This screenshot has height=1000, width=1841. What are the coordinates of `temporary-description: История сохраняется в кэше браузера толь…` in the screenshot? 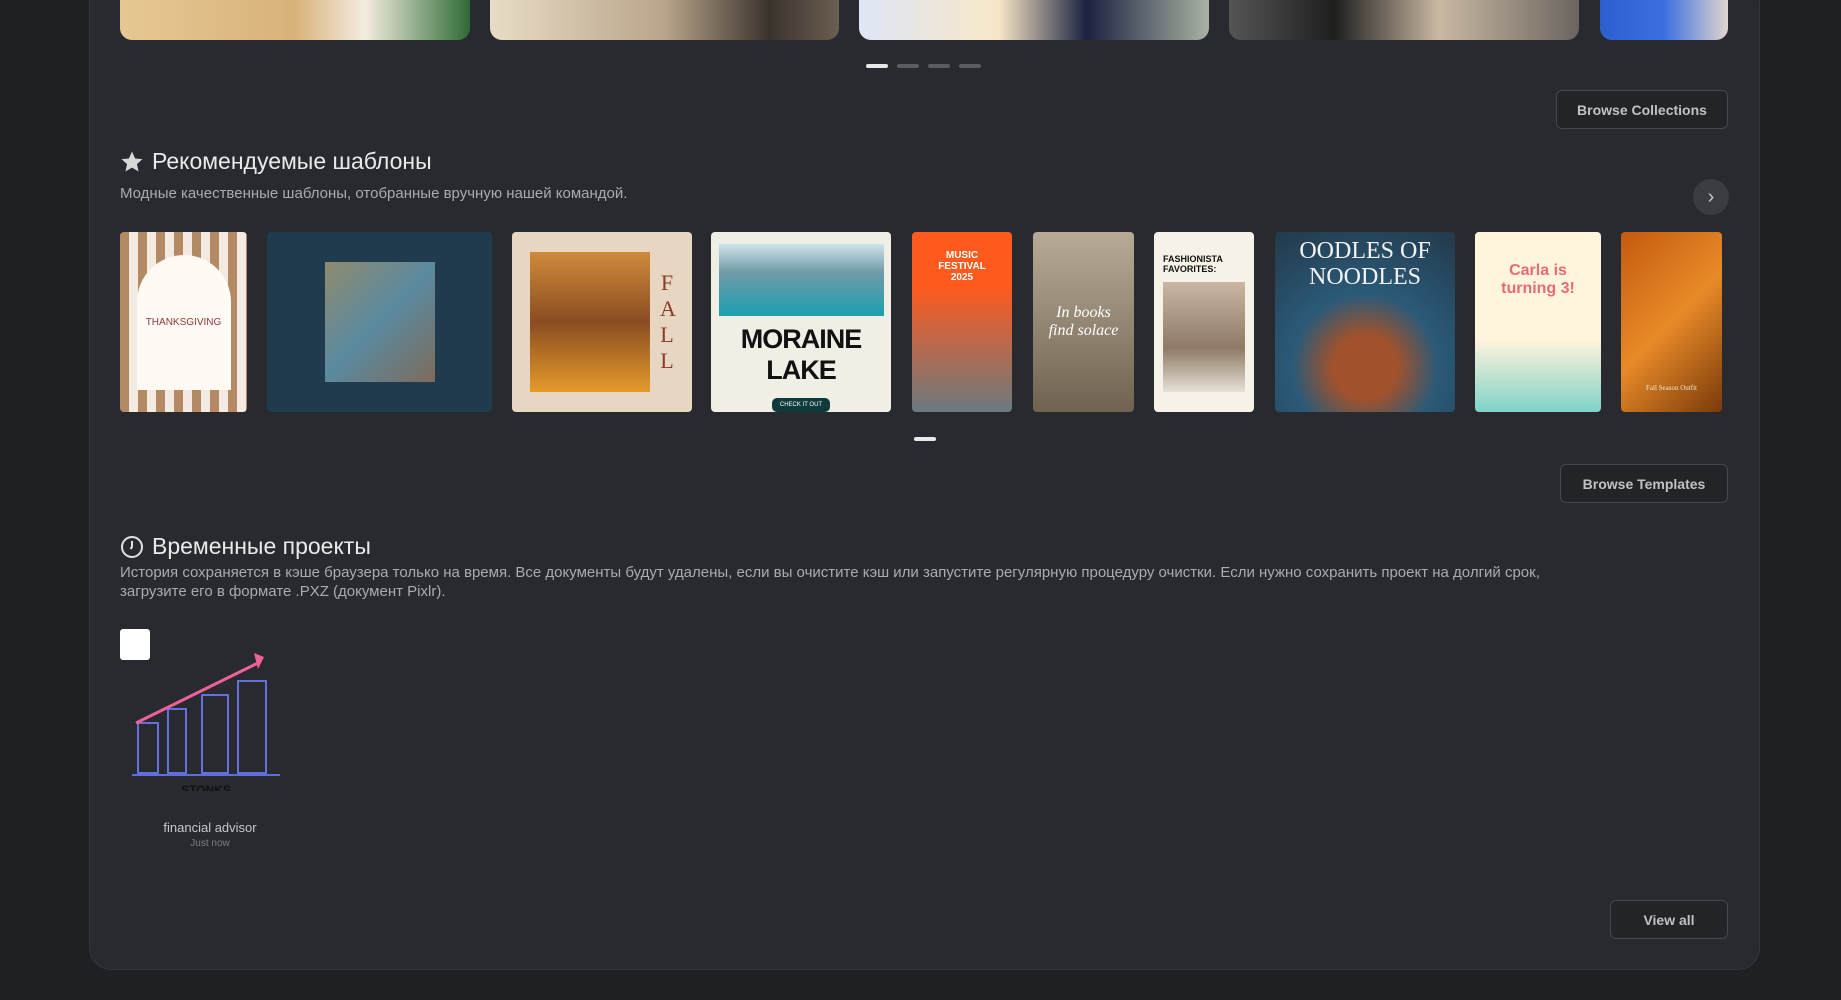 It's located at (930, 582).